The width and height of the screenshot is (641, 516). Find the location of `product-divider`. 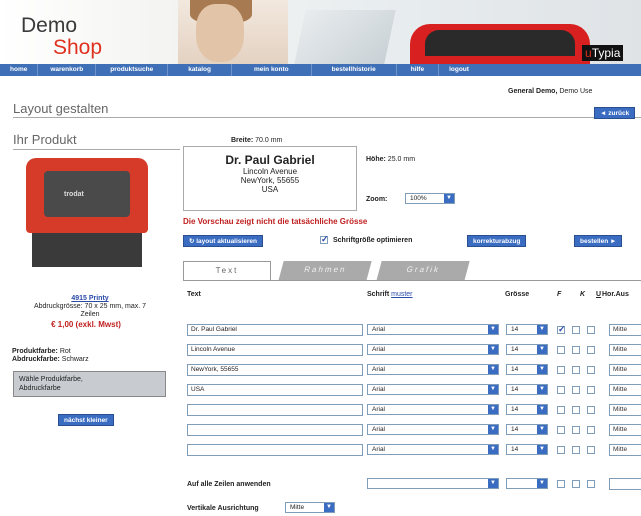

product-divider is located at coordinates (96, 149).